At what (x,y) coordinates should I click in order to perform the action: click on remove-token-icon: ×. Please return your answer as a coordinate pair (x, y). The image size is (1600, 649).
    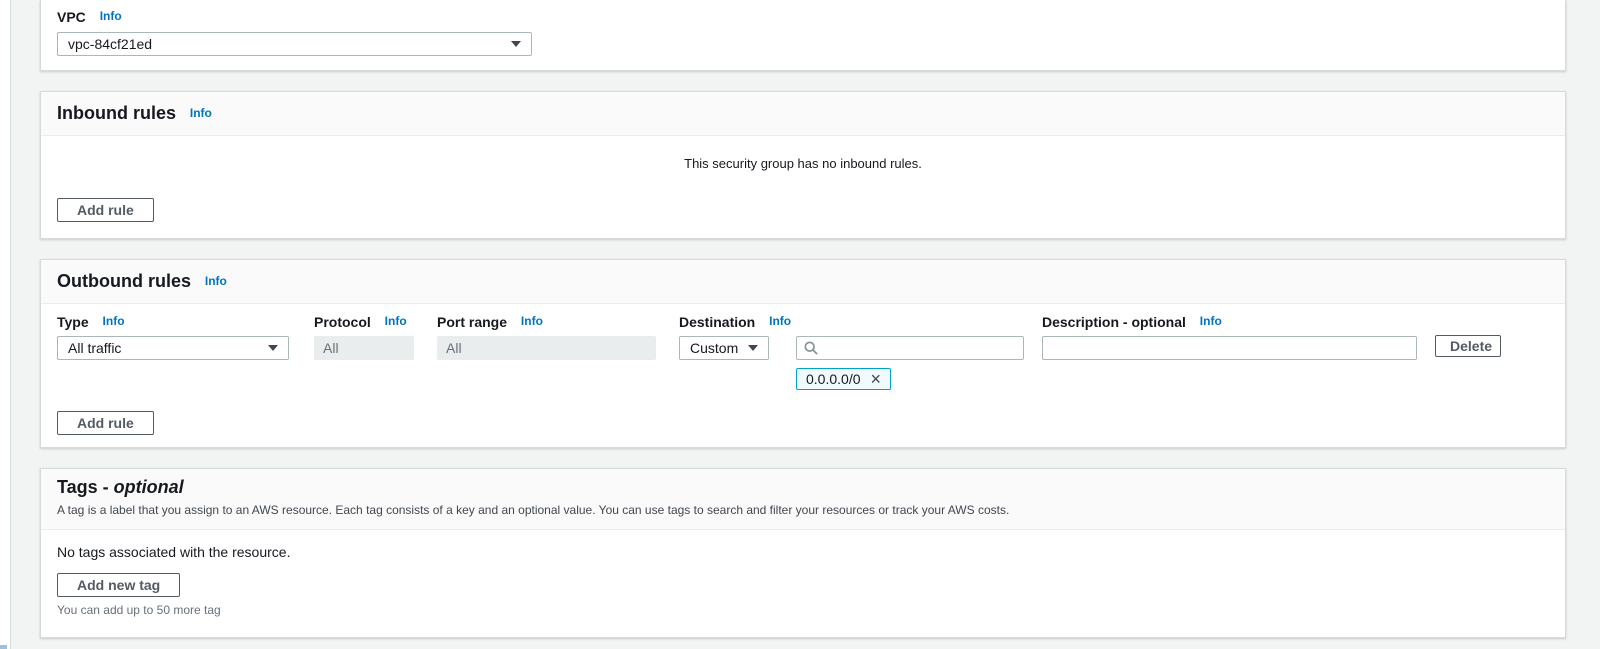
    Looking at the image, I should click on (876, 379).